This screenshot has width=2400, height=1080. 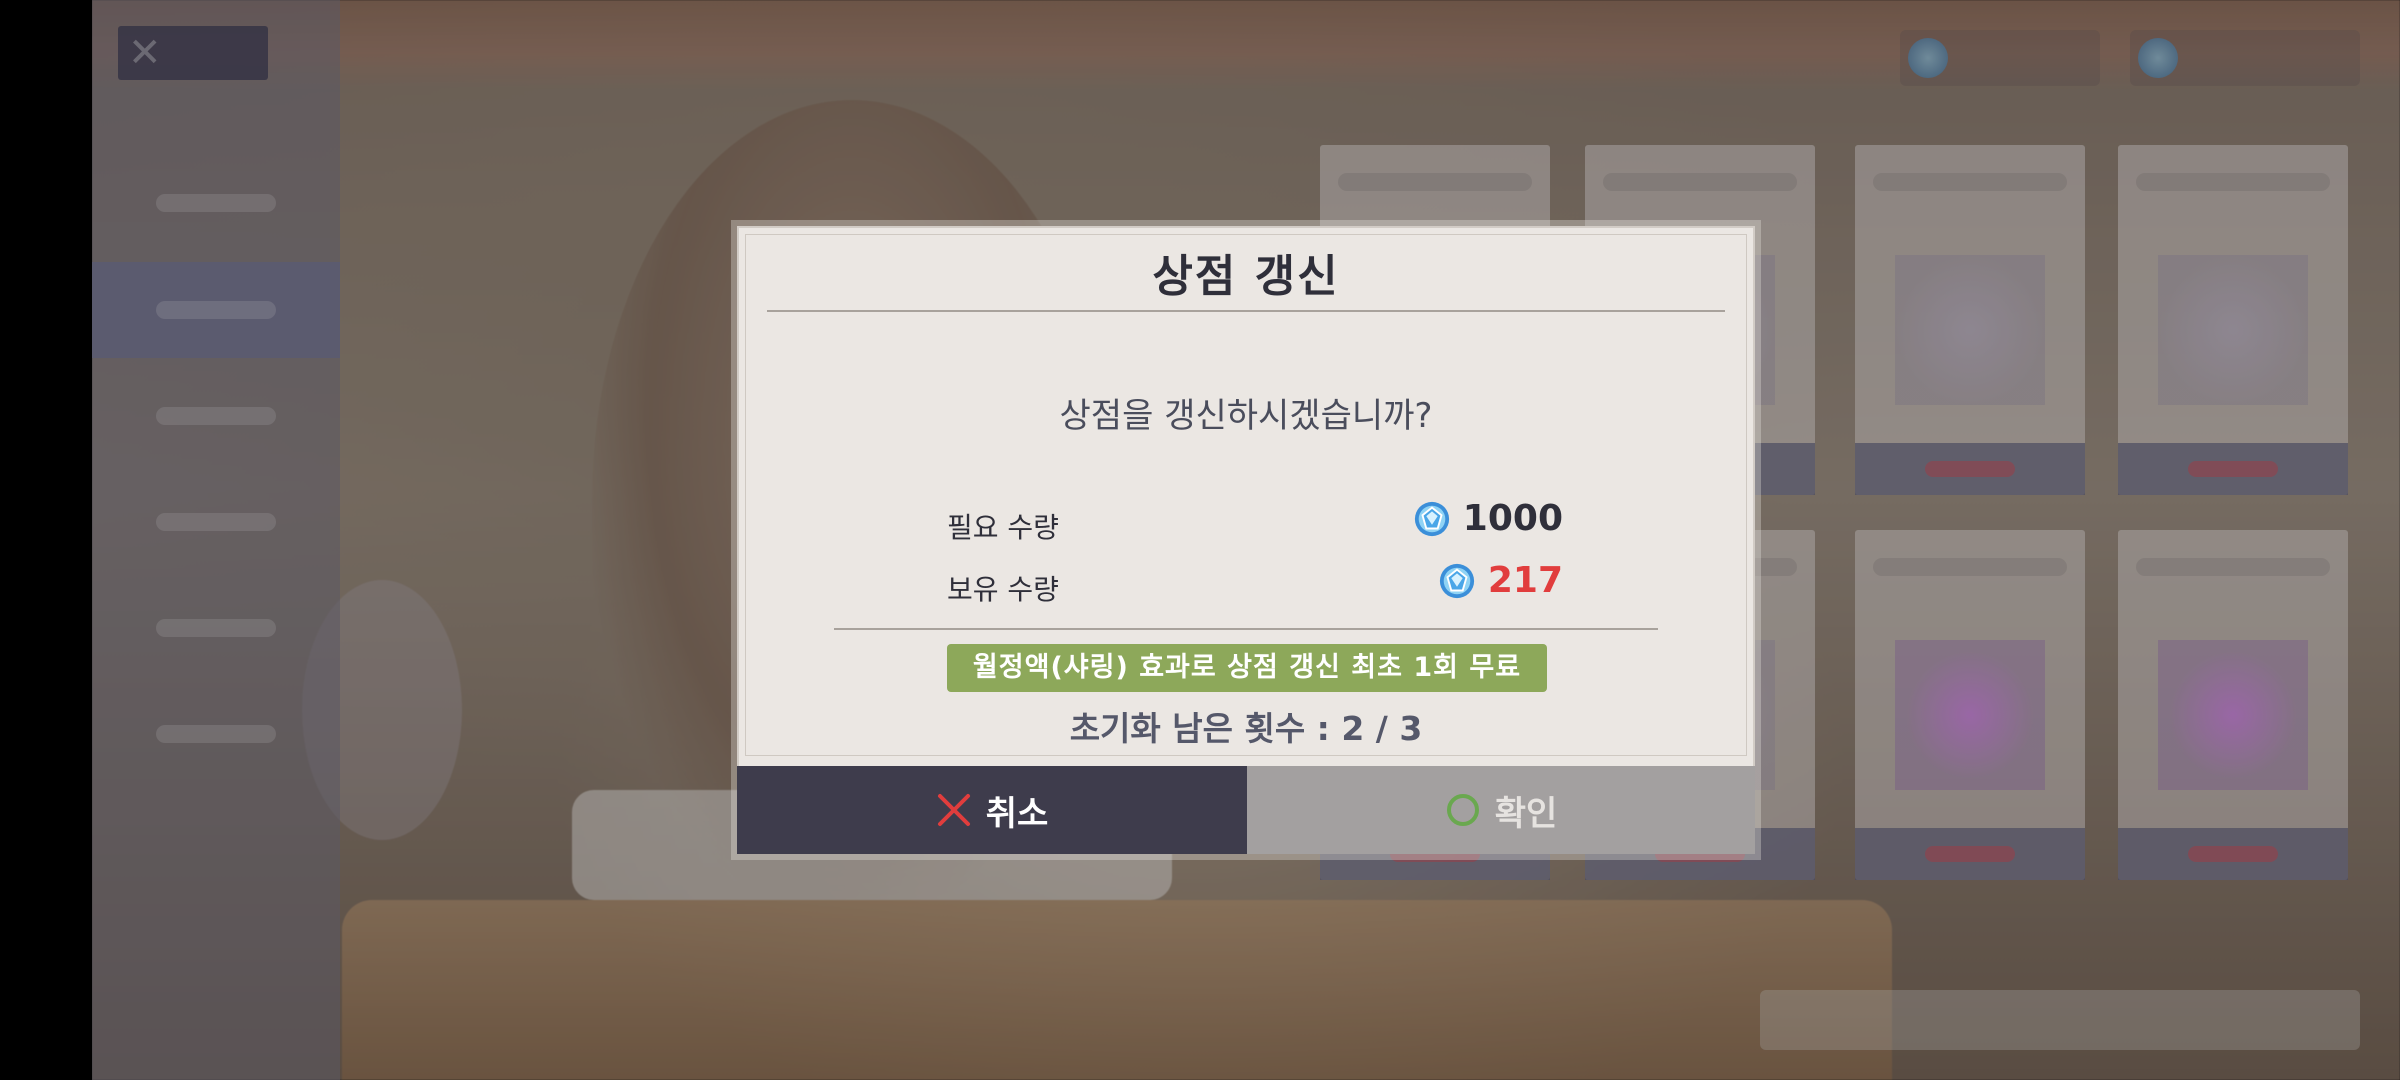 I want to click on confirm-button: 확인, so click(x=1501, y=810).